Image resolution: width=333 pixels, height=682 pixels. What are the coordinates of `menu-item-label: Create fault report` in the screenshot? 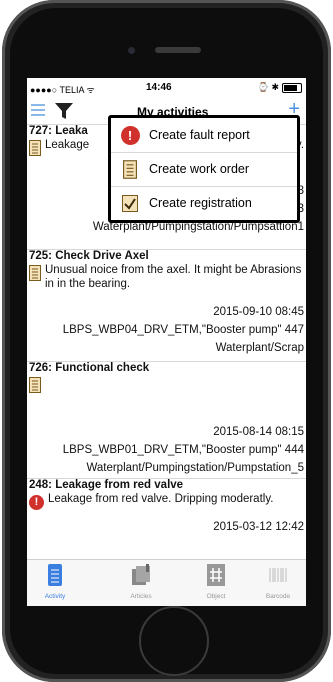 It's located at (199, 135).